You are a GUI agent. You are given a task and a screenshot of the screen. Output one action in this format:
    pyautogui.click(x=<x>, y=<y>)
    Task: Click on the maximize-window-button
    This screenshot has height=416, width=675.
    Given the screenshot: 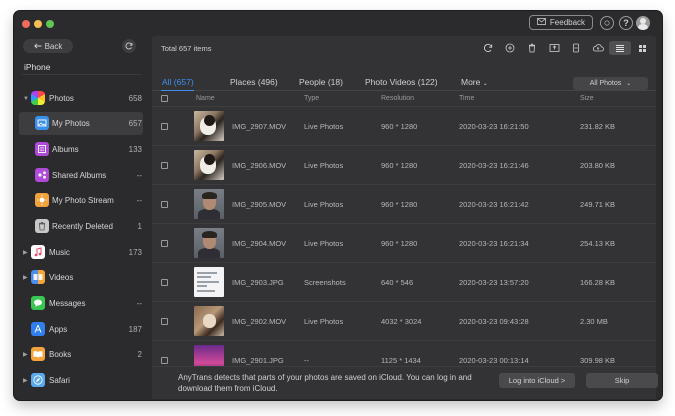 What is the action you would take?
    pyautogui.click(x=50, y=24)
    